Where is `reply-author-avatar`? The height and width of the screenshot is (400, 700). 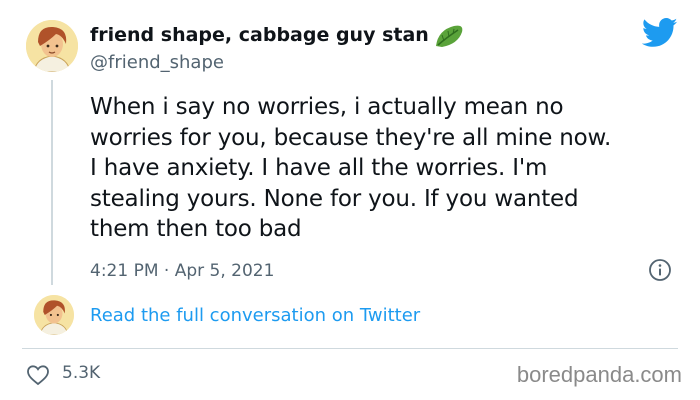 reply-author-avatar is located at coordinates (54, 315).